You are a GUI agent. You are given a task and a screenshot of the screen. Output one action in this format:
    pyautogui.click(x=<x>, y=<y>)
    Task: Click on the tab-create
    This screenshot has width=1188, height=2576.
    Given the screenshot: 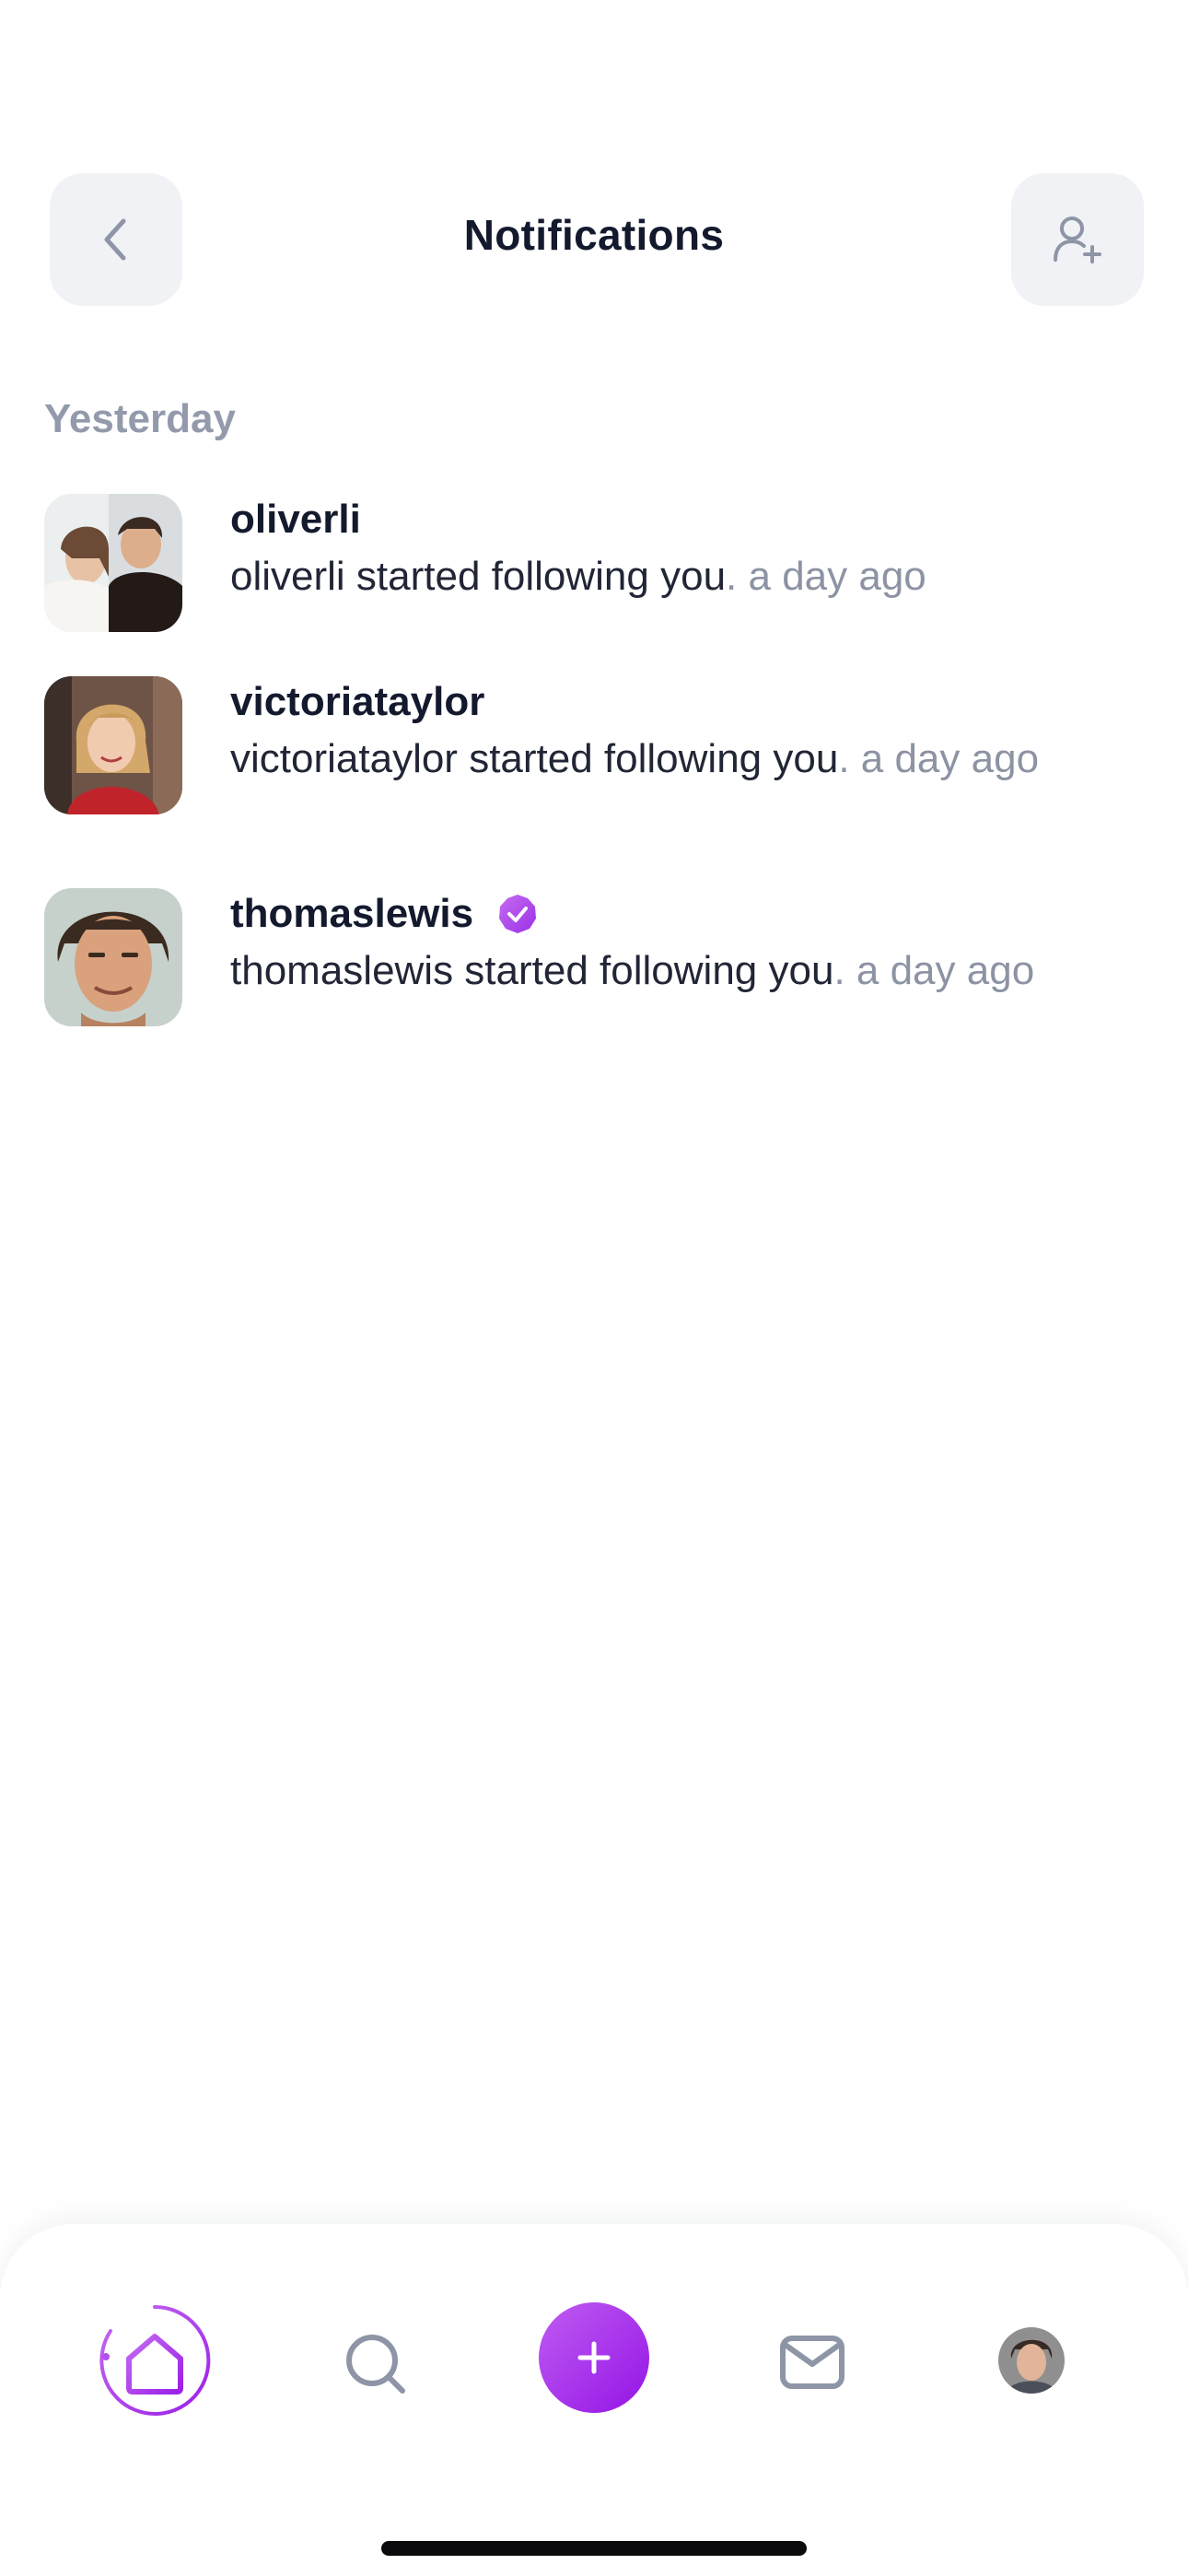 What is the action you would take?
    pyautogui.click(x=594, y=2357)
    